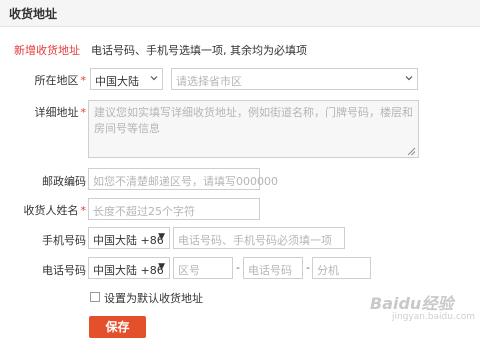 Image resolution: width=480 pixels, height=343 pixels. I want to click on page-title: 收货地址, so click(33, 14).